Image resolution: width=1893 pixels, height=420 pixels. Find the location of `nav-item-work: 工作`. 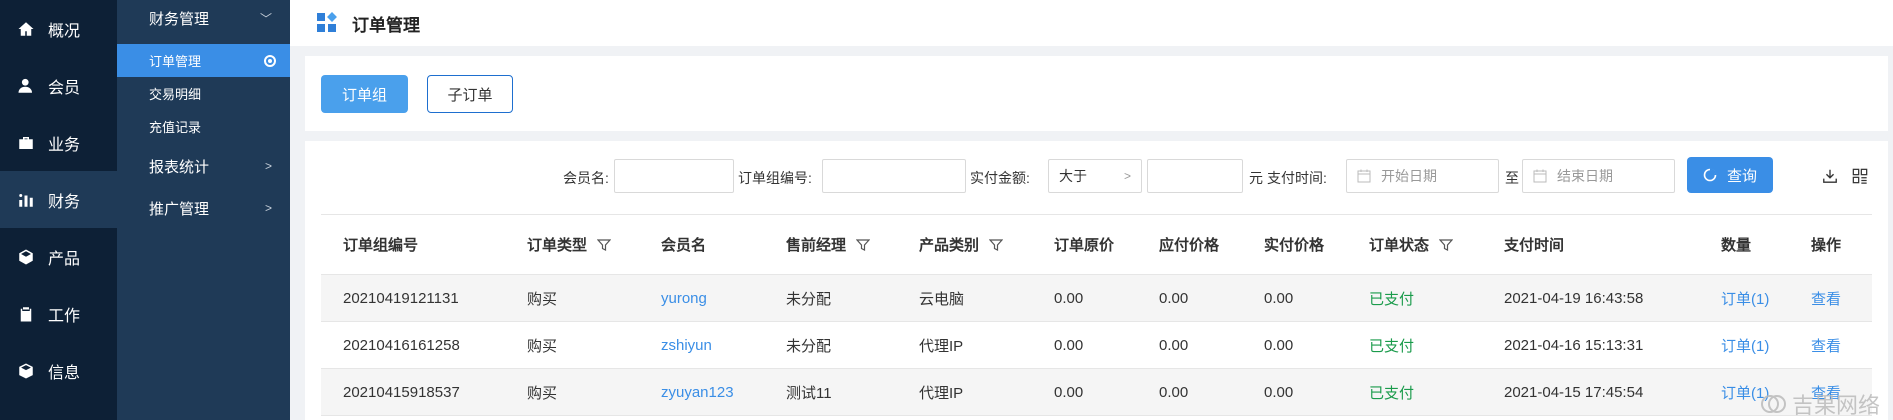

nav-item-work: 工作 is located at coordinates (58, 313).